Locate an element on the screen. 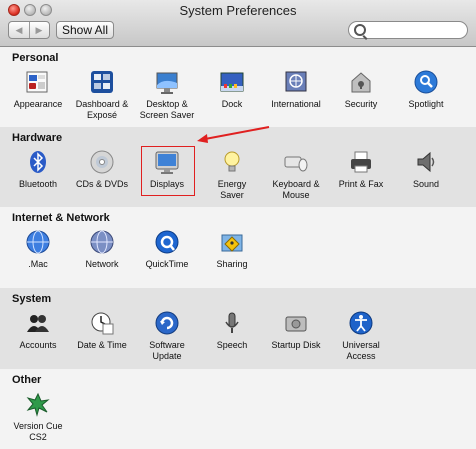  pref-sound: Sound is located at coordinates (426, 169).